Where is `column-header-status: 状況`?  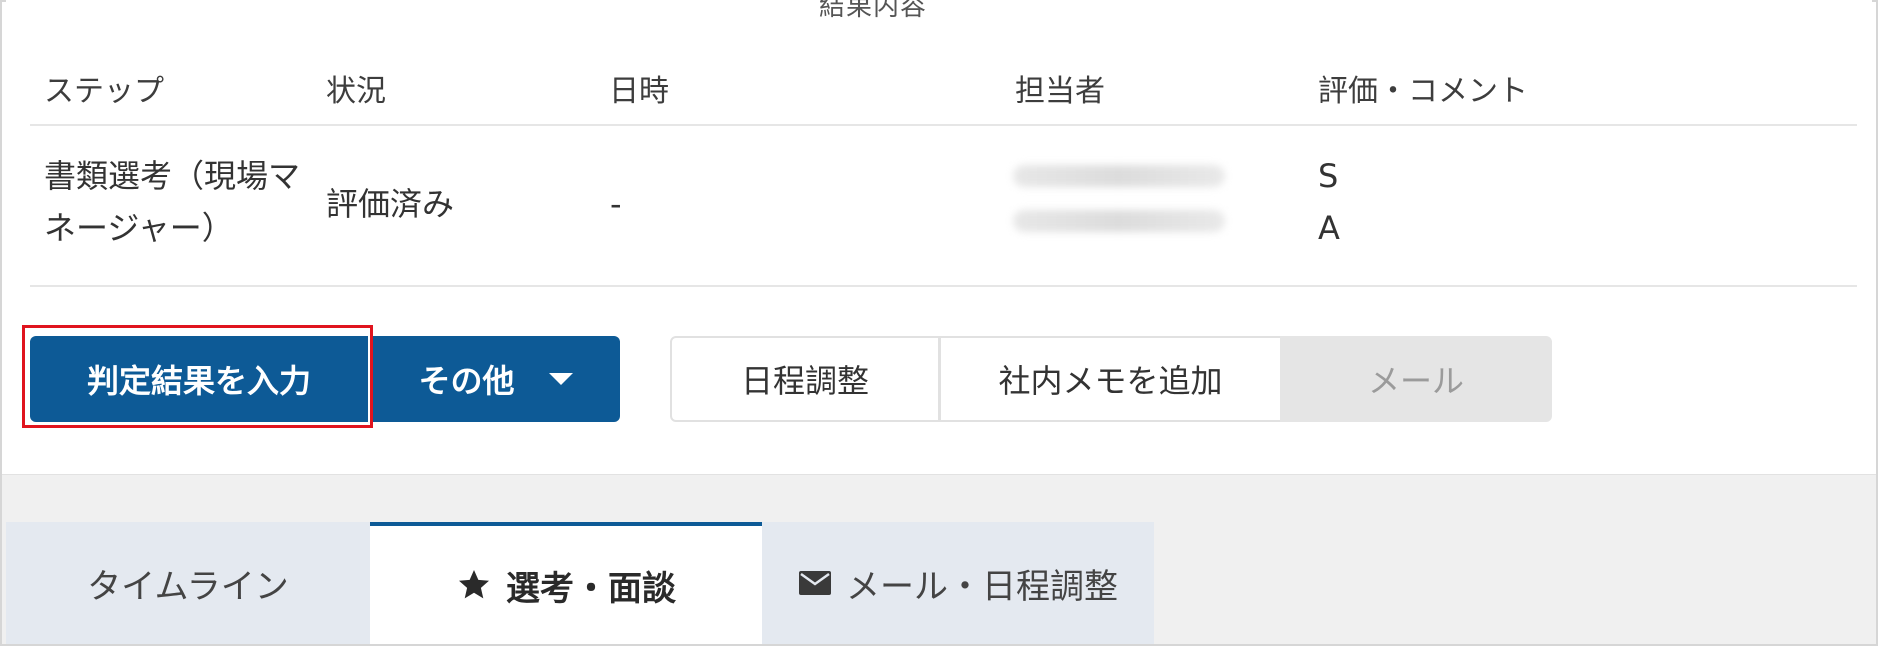
column-header-status: 状況 is located at coordinates (356, 91).